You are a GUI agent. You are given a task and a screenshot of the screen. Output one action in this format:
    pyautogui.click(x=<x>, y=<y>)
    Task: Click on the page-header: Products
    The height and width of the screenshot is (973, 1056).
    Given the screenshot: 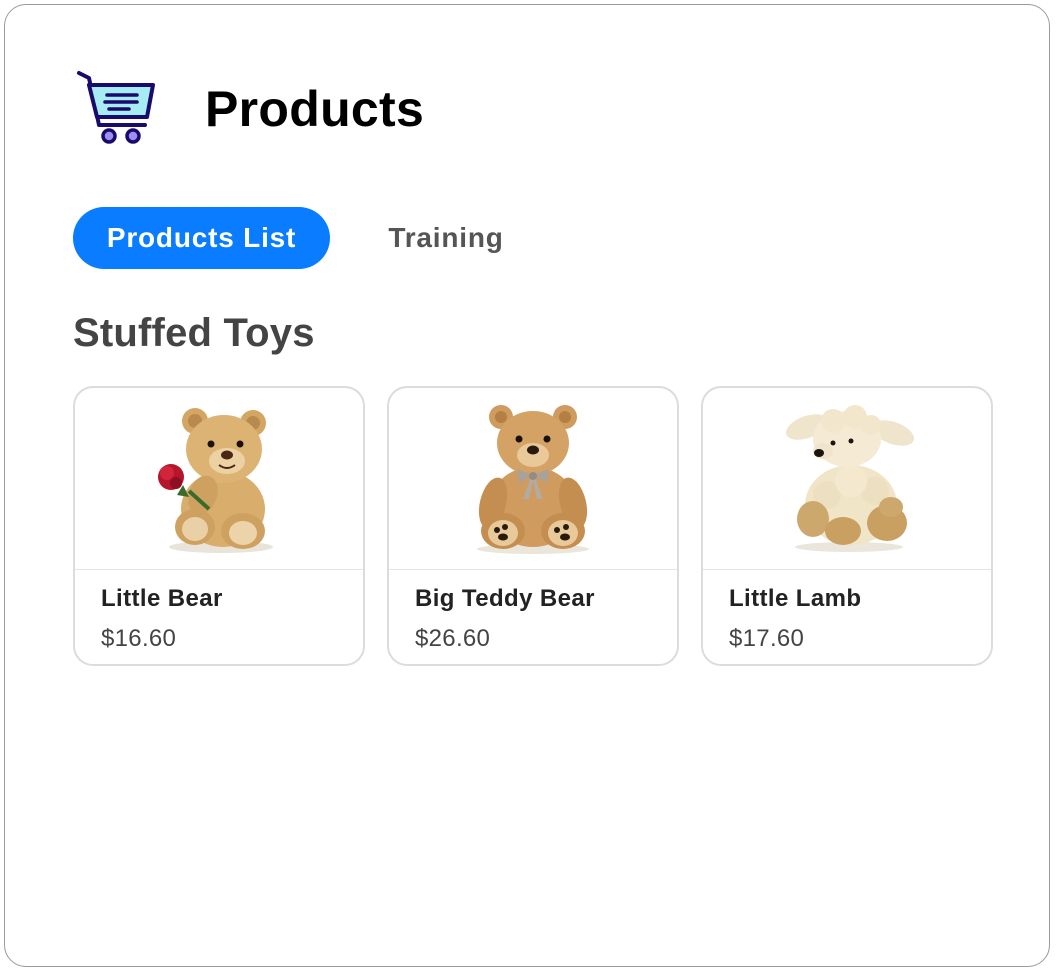 What is the action you would take?
    pyautogui.click(x=249, y=109)
    